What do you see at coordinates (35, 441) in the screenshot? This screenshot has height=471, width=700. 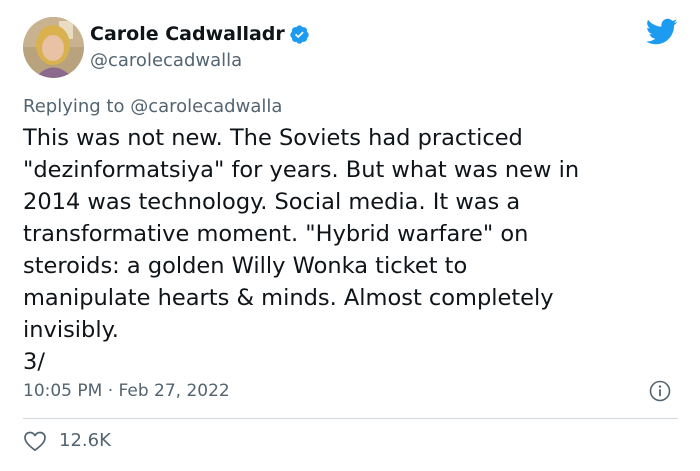 I see `heart-icon` at bounding box center [35, 441].